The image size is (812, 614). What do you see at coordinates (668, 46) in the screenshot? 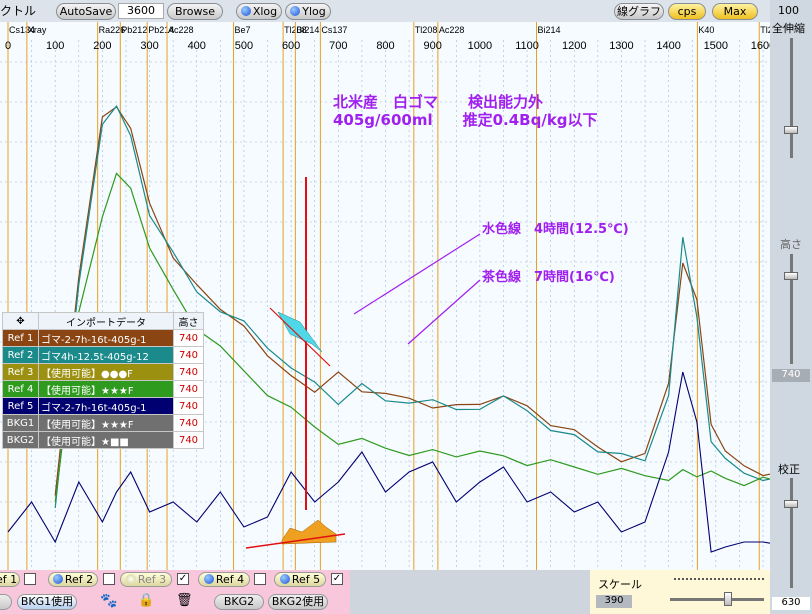
I see `x-tick-label: 1400` at bounding box center [668, 46].